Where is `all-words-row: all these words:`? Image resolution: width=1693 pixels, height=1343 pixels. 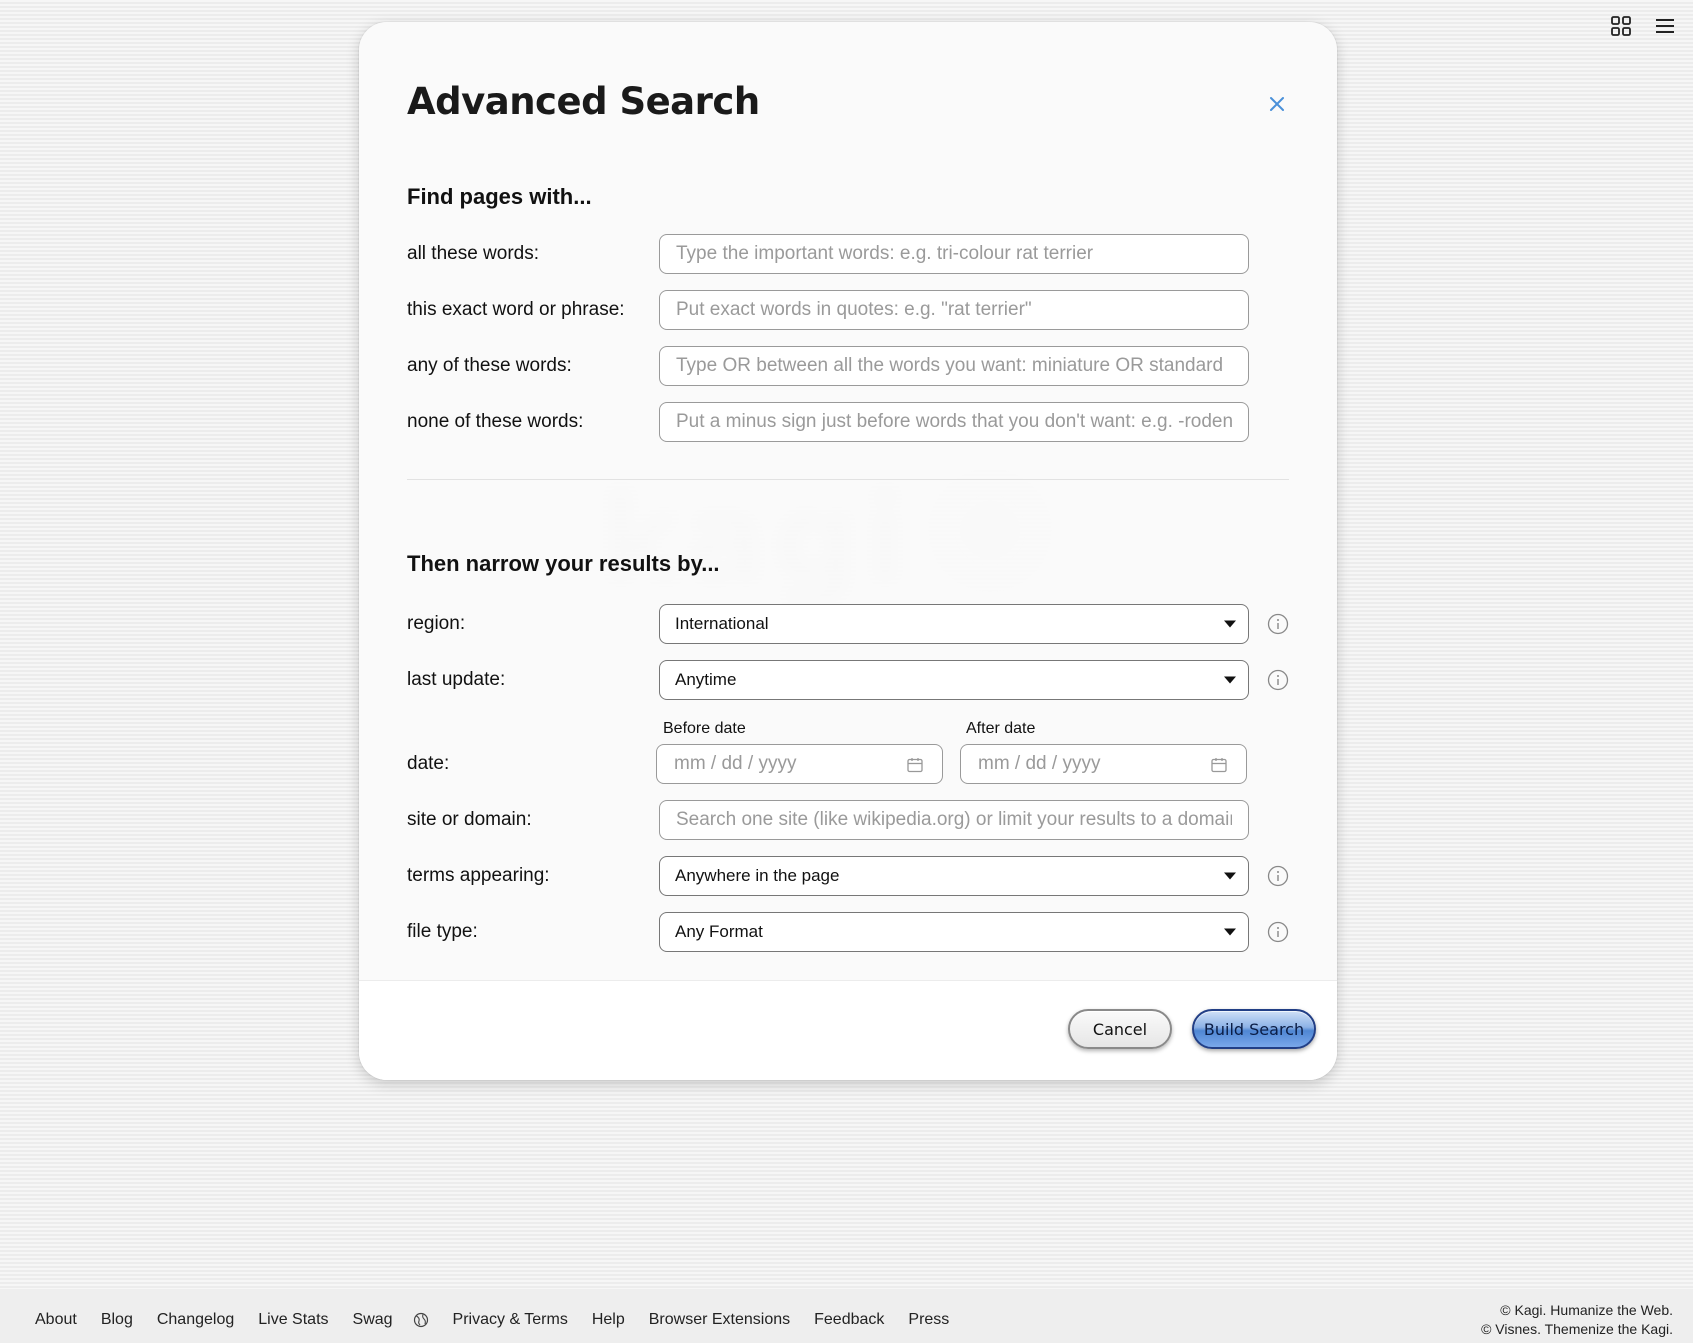 all-words-row: all these words: is located at coordinates (847, 254).